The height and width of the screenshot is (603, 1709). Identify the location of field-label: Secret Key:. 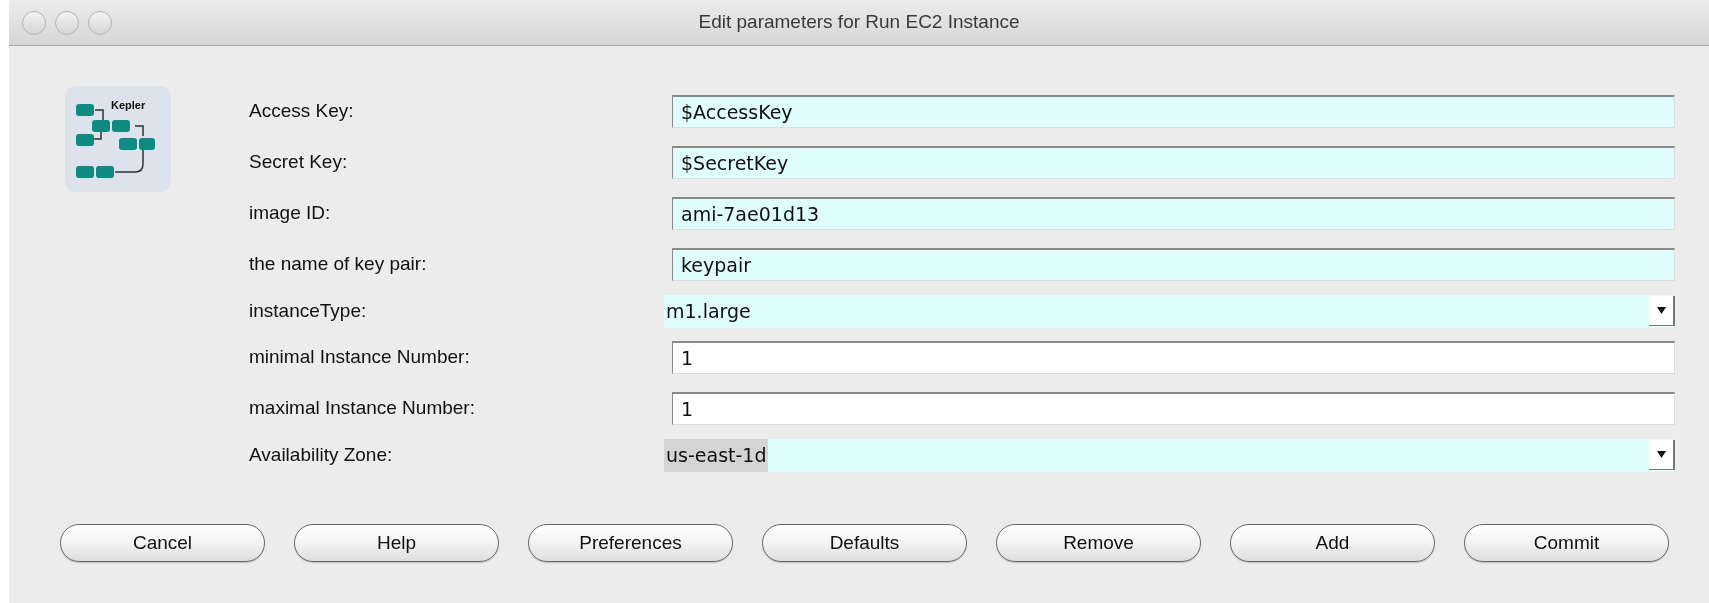
(299, 162).